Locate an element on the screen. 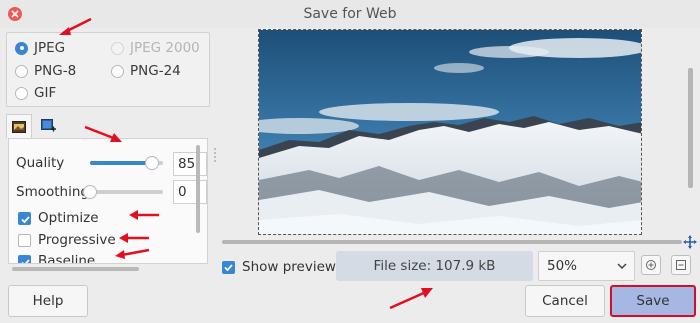 Image resolution: width=700 pixels, height=323 pixels. radio-jpeg: JPEG is located at coordinates (40, 48).